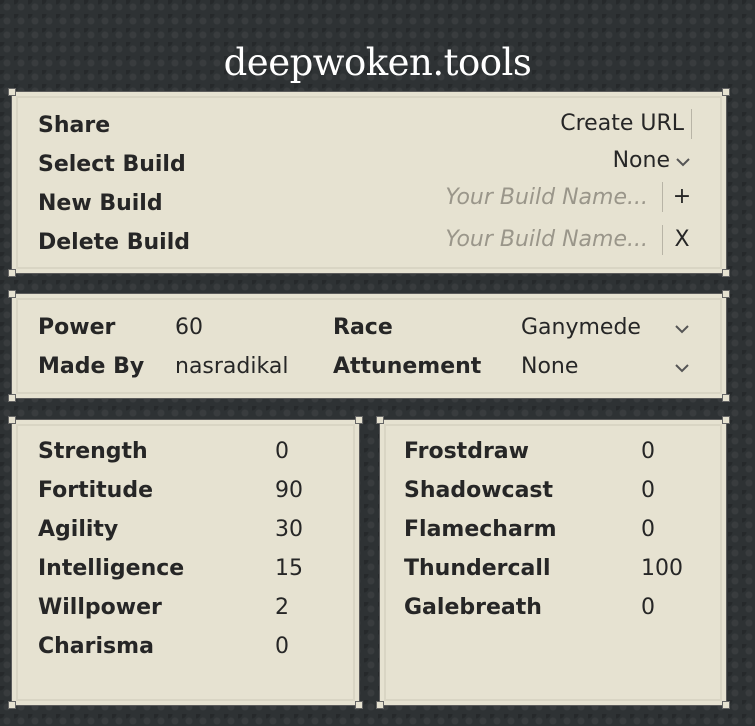  What do you see at coordinates (93, 451) in the screenshot?
I see `stat-label-strength: Strength` at bounding box center [93, 451].